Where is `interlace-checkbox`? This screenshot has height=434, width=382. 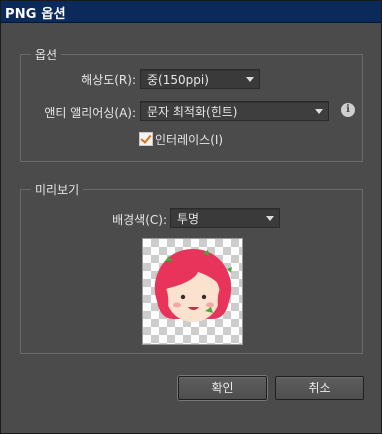 interlace-checkbox is located at coordinates (146, 139).